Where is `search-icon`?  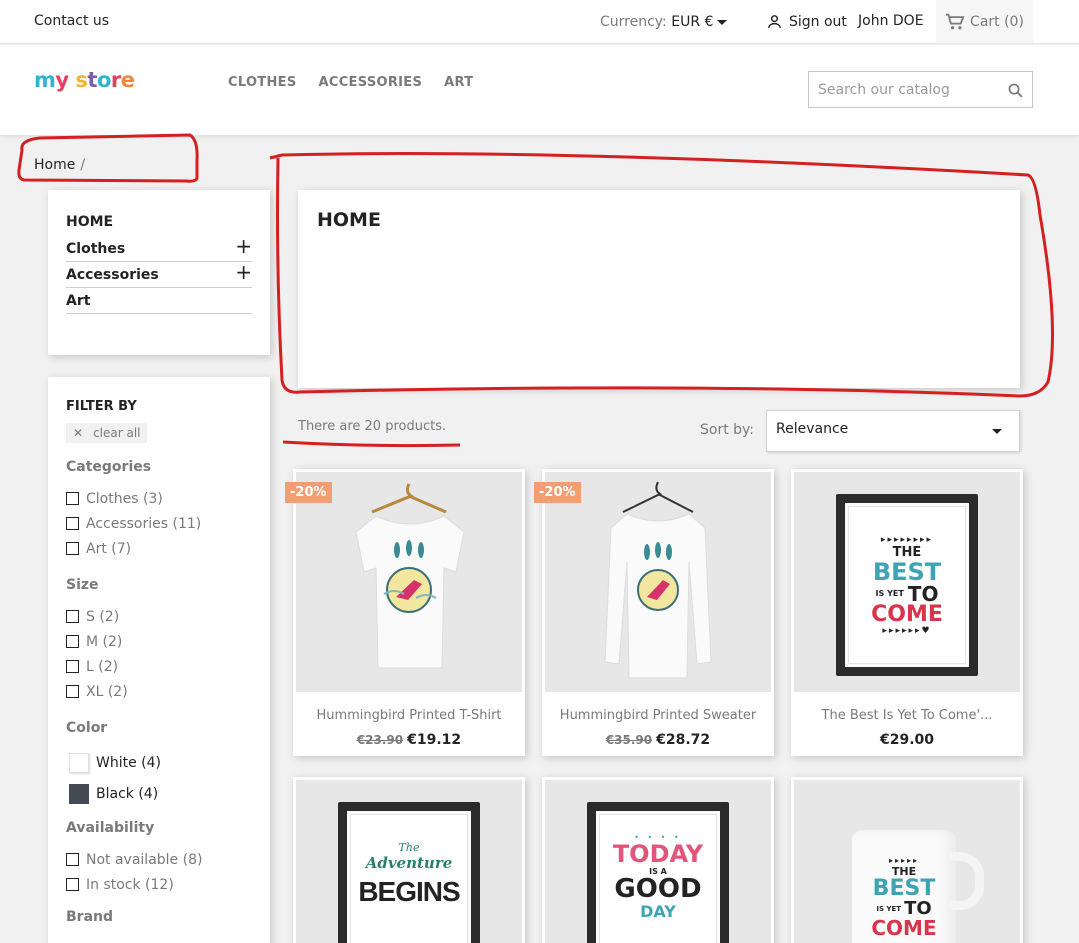
search-icon is located at coordinates (1015, 90).